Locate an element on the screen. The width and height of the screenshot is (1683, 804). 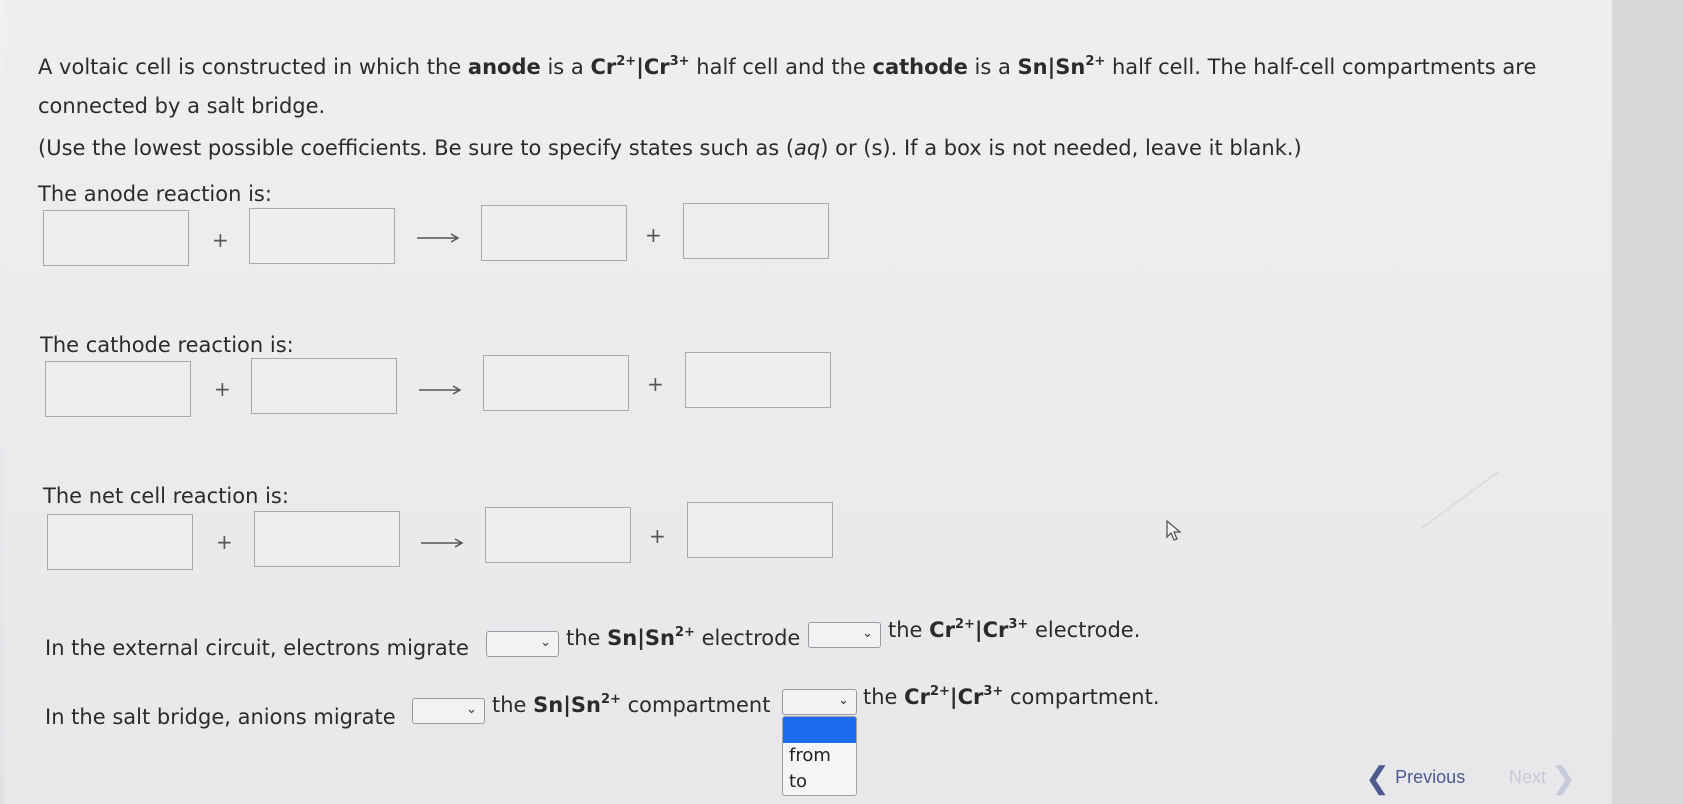
dropdown-option-to: to is located at coordinates (819, 782).